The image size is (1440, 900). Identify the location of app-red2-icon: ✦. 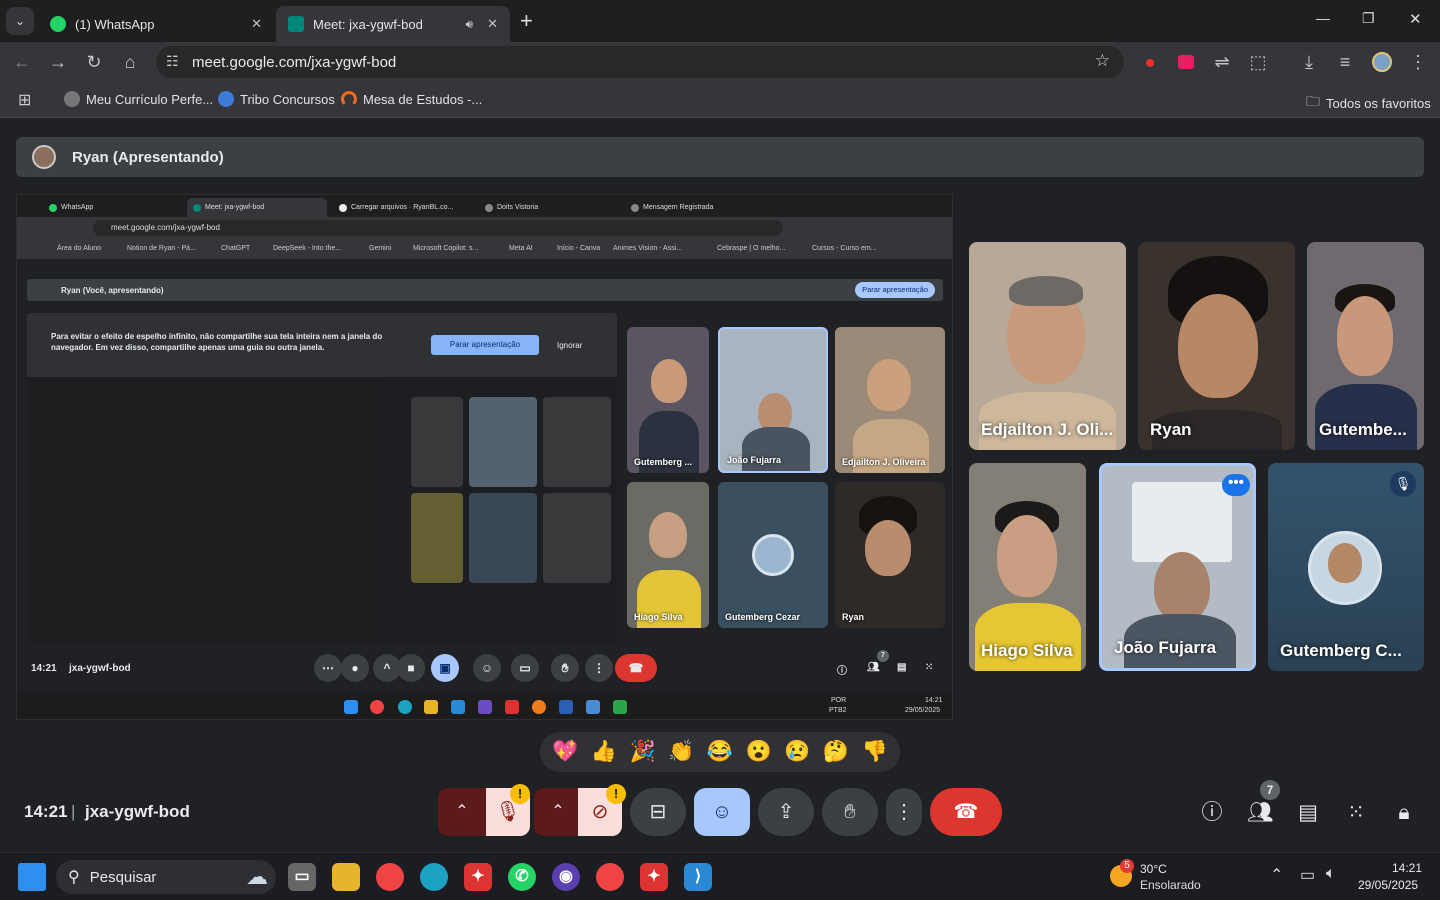
(654, 877).